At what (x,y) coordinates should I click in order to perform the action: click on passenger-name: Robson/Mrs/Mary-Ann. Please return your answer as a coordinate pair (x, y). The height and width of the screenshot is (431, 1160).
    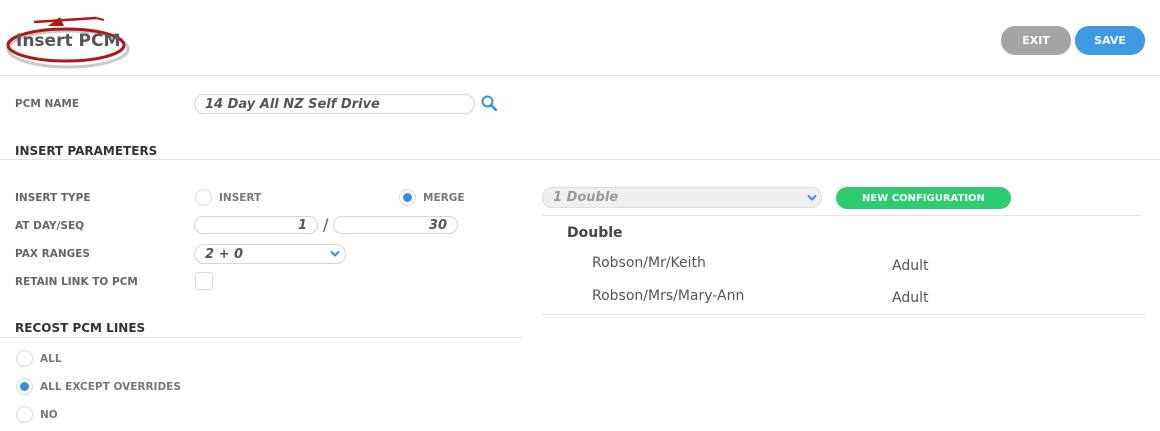
    Looking at the image, I should click on (668, 296).